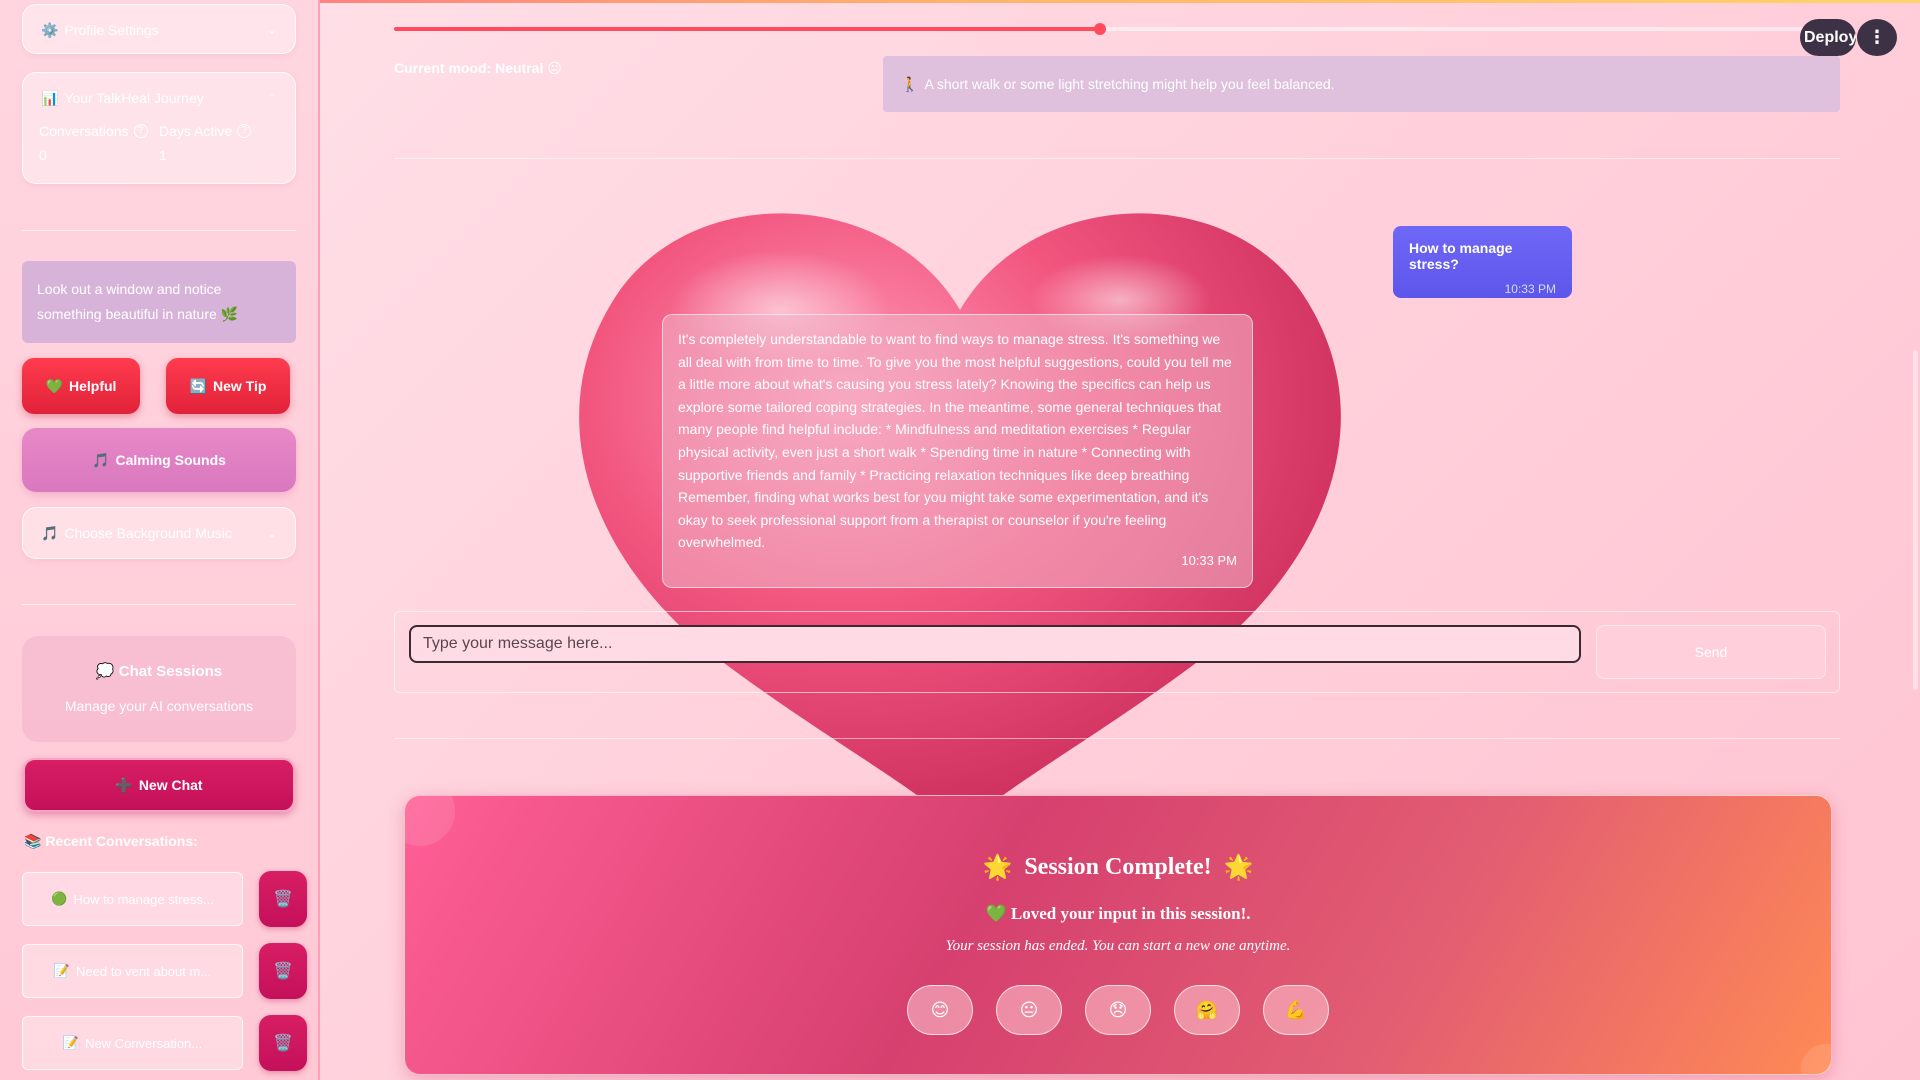 Image resolution: width=1920 pixels, height=1080 pixels. What do you see at coordinates (271, 98) in the screenshot?
I see `chevron-up-icon: ⌃` at bounding box center [271, 98].